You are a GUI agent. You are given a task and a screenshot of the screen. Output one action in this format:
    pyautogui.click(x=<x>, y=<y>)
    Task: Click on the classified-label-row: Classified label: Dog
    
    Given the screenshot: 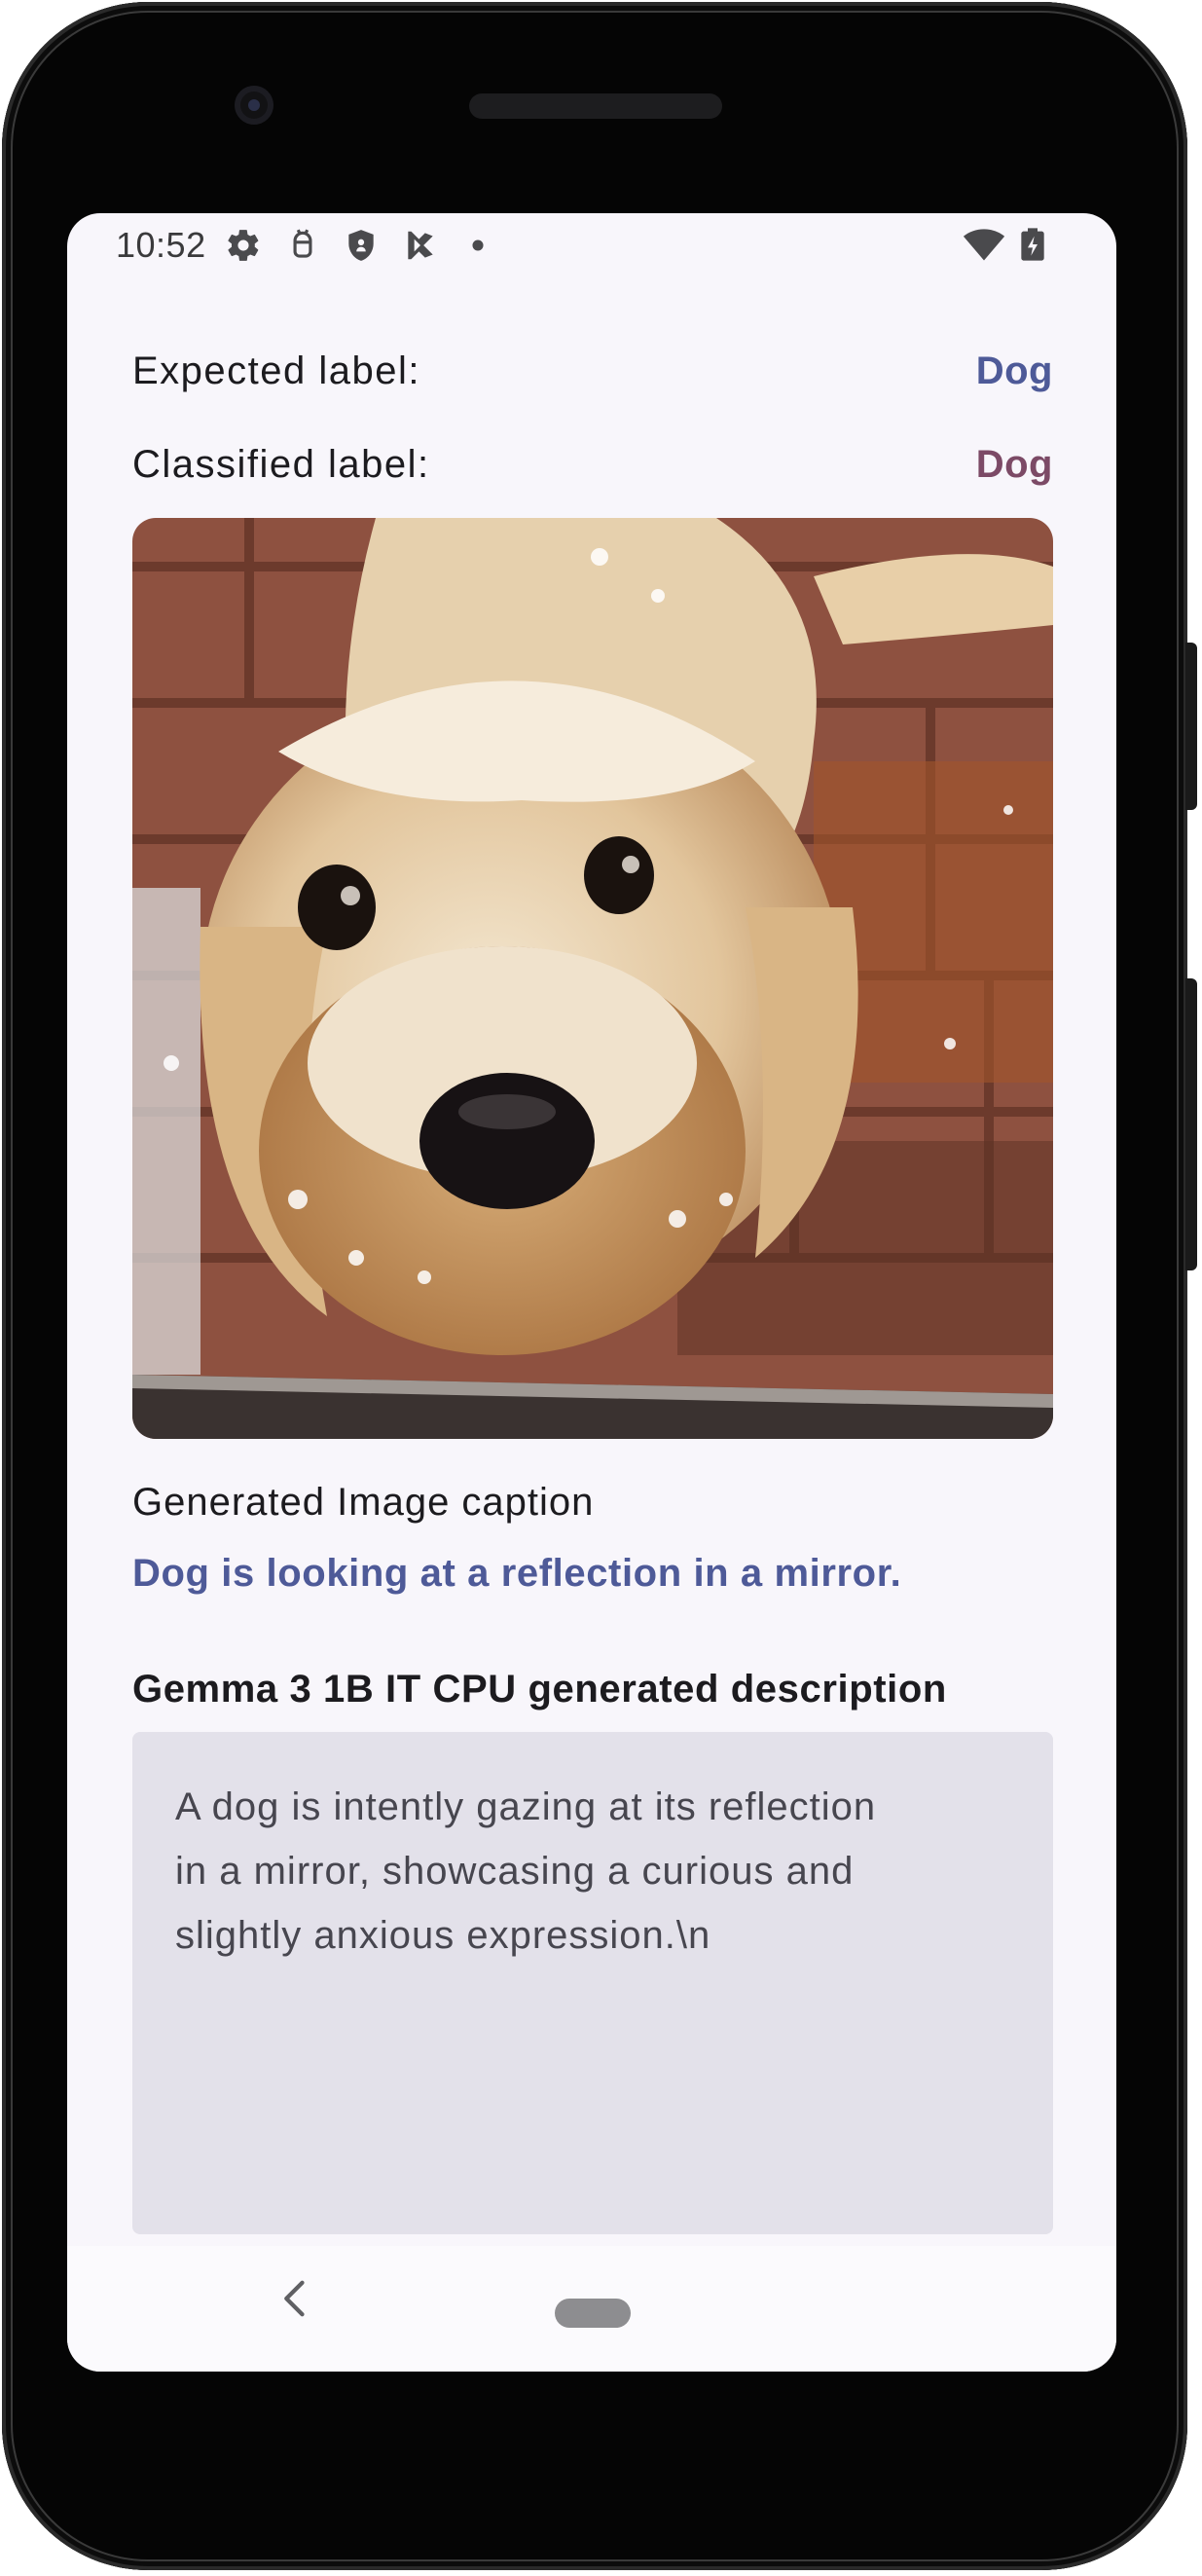 What is the action you would take?
    pyautogui.click(x=592, y=472)
    